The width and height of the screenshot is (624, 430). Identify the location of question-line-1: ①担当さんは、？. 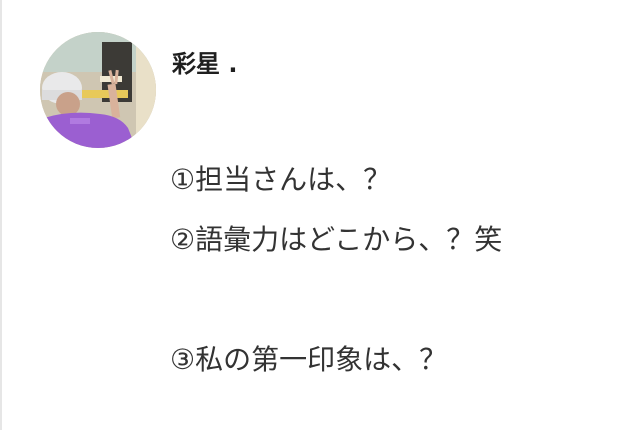
(281, 179).